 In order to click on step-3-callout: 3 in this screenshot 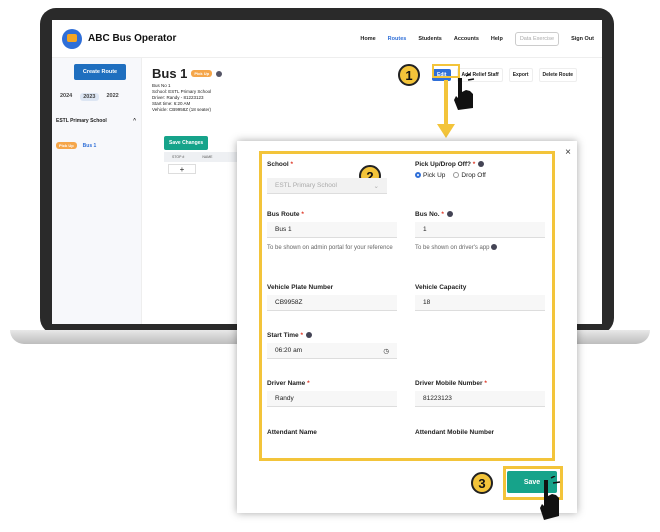, I will do `click(482, 483)`.